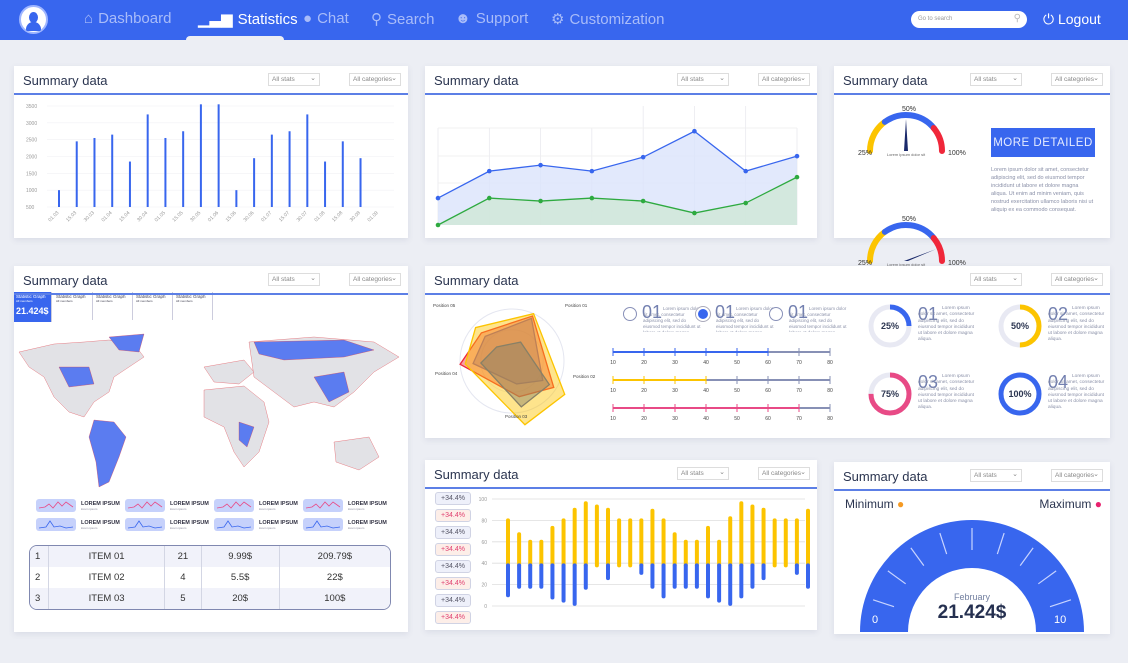  What do you see at coordinates (248, 19) in the screenshot?
I see `nav-statistics: ▁▃▆ Statistics` at bounding box center [248, 19].